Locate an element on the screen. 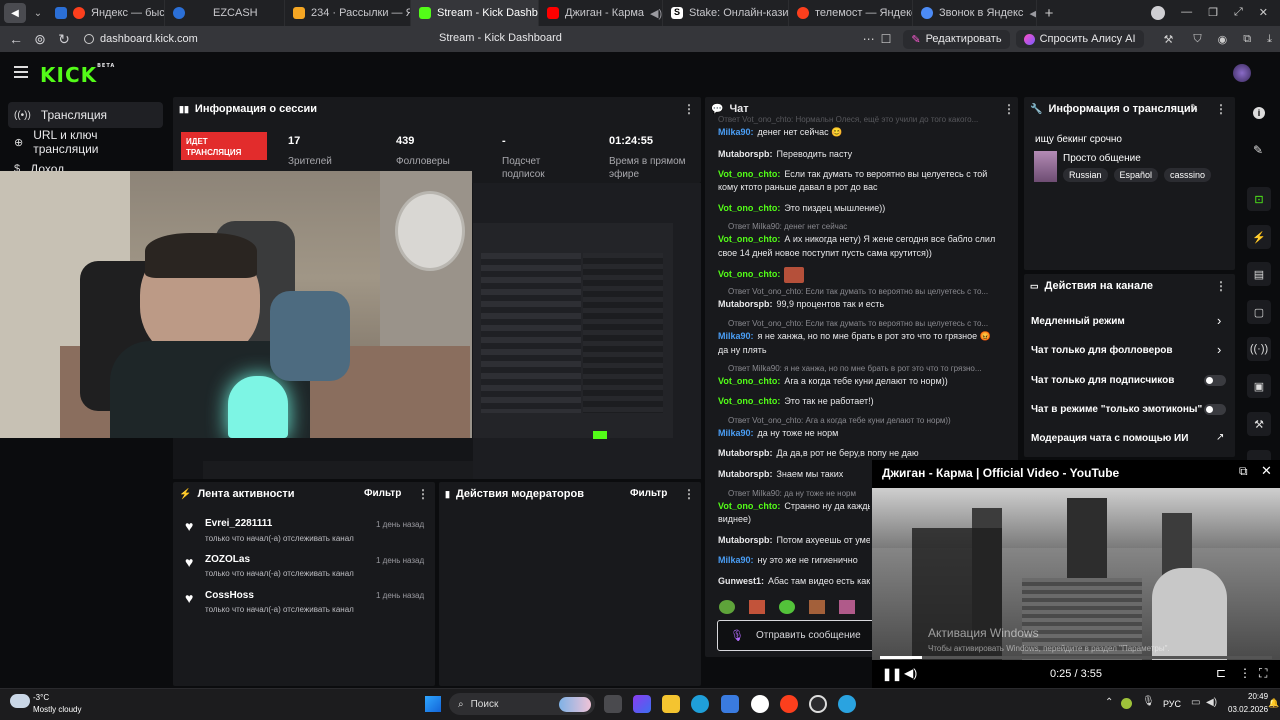 This screenshot has width=1280, height=720. chat-username: Gunwest1: is located at coordinates (741, 581).